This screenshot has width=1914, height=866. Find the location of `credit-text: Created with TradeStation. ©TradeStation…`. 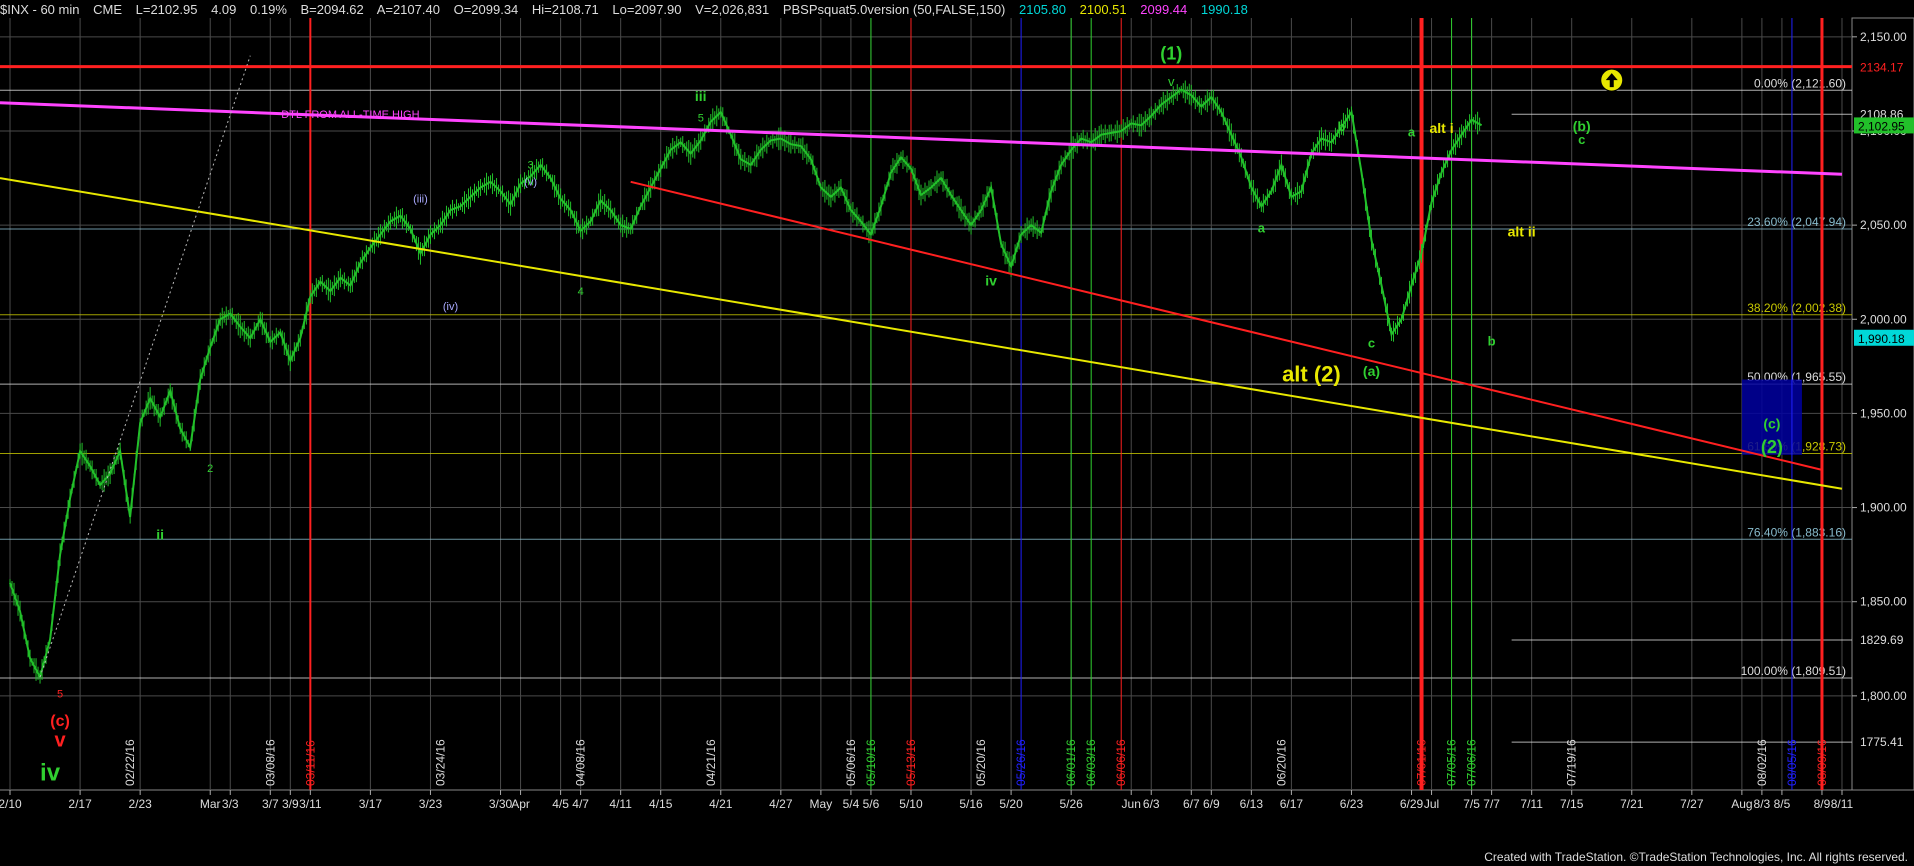

credit-text: Created with TradeStation. ©TradeStation… is located at coordinates (1696, 857).